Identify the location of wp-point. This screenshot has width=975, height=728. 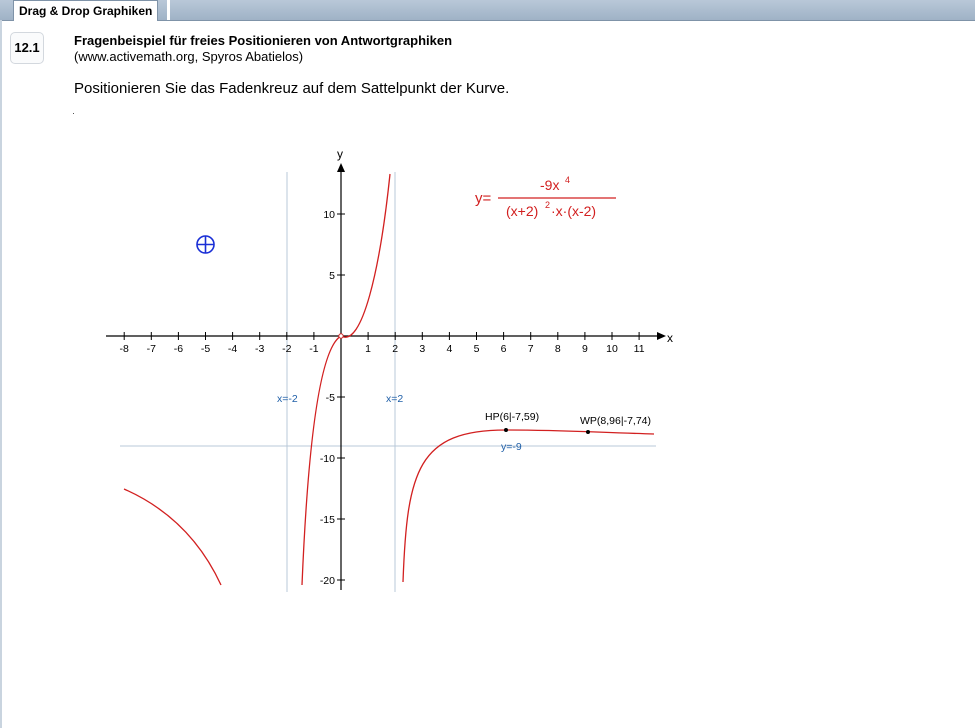
(588, 432).